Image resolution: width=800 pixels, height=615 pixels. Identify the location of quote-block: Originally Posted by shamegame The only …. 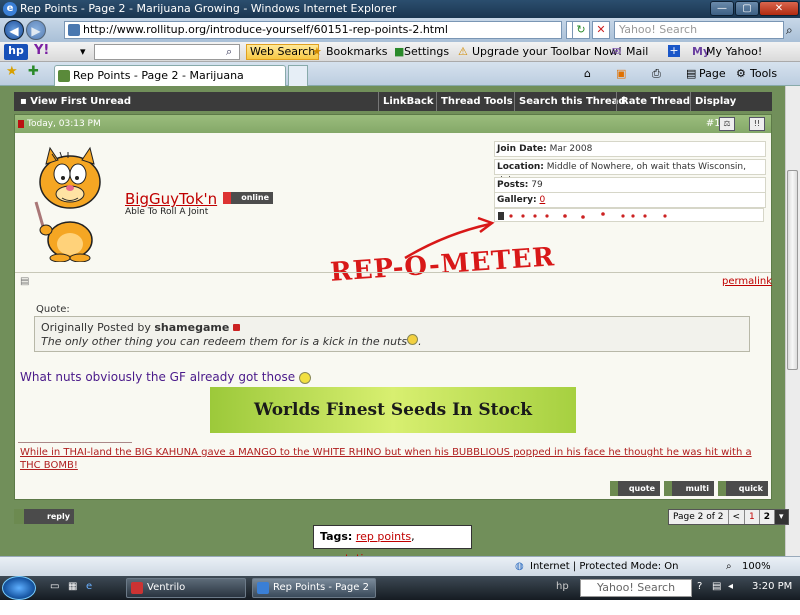
(392, 334).